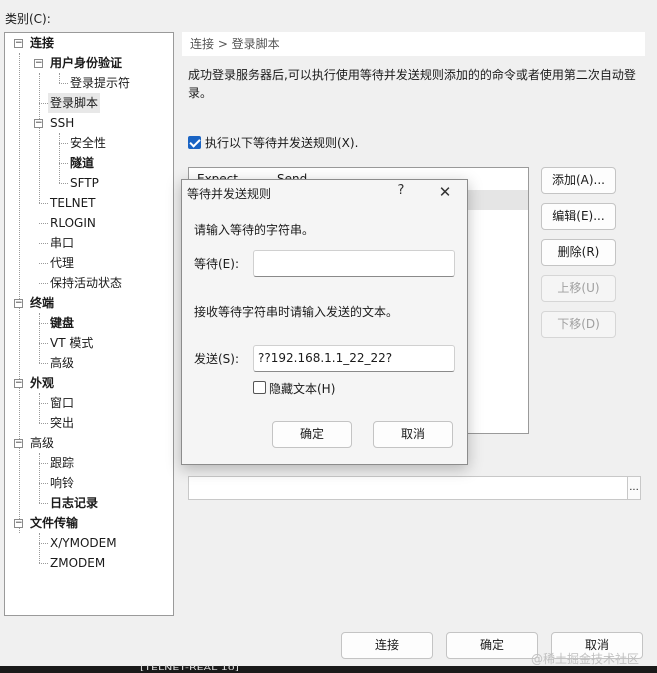 This screenshot has width=657, height=673. What do you see at coordinates (89, 403) in the screenshot?
I see `tree-item: 窗口` at bounding box center [89, 403].